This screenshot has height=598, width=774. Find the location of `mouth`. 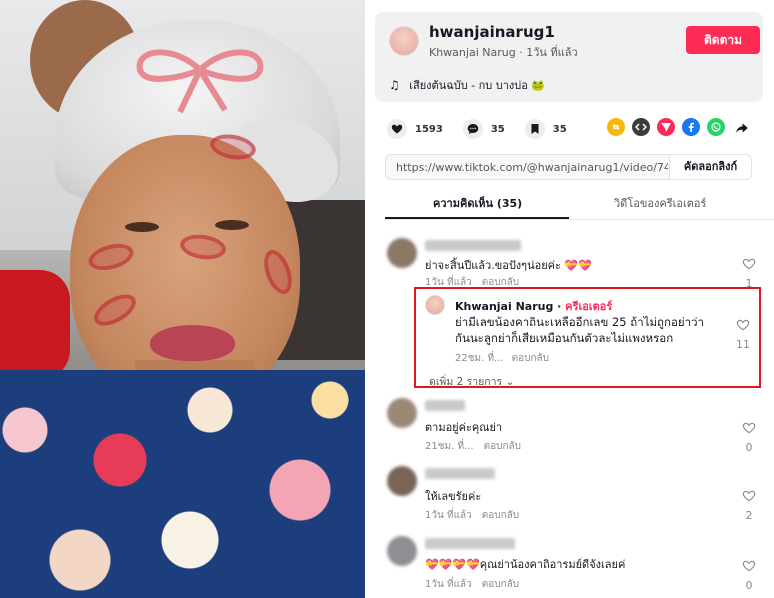

mouth is located at coordinates (192, 343).